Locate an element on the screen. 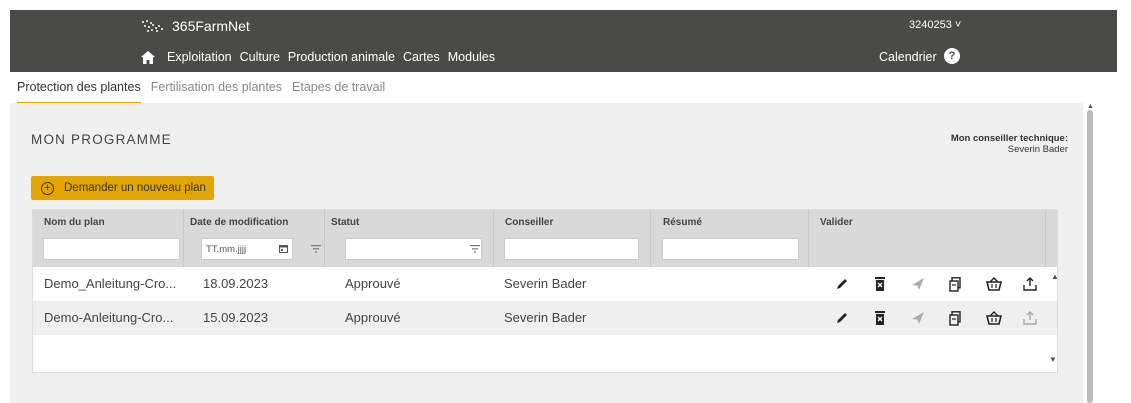  brand-logo: 365FarmNet is located at coordinates (195, 26).